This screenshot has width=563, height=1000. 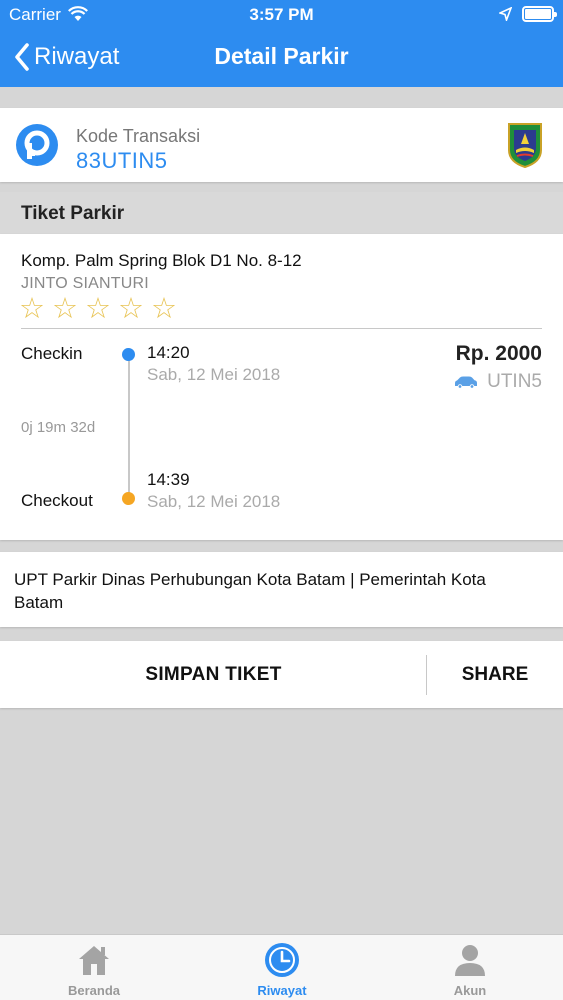 I want to click on battery-icon, so click(x=539, y=14).